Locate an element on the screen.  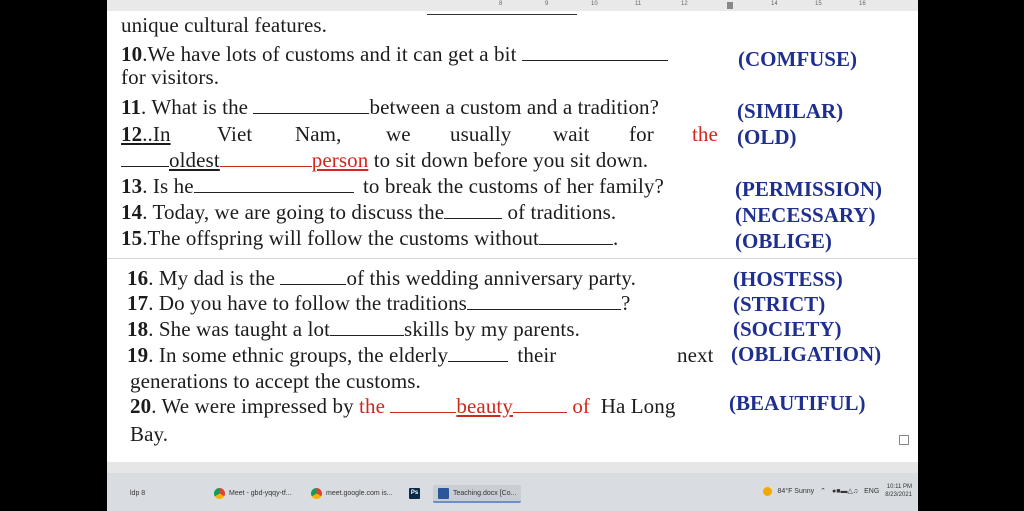
filled-answer: oldest is located at coordinates (194, 160).